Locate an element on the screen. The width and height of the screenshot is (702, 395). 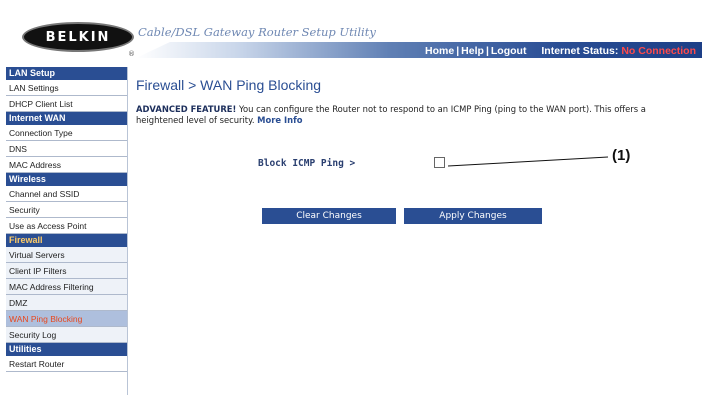
apply-changes-button: Apply Changes is located at coordinates (473, 216).